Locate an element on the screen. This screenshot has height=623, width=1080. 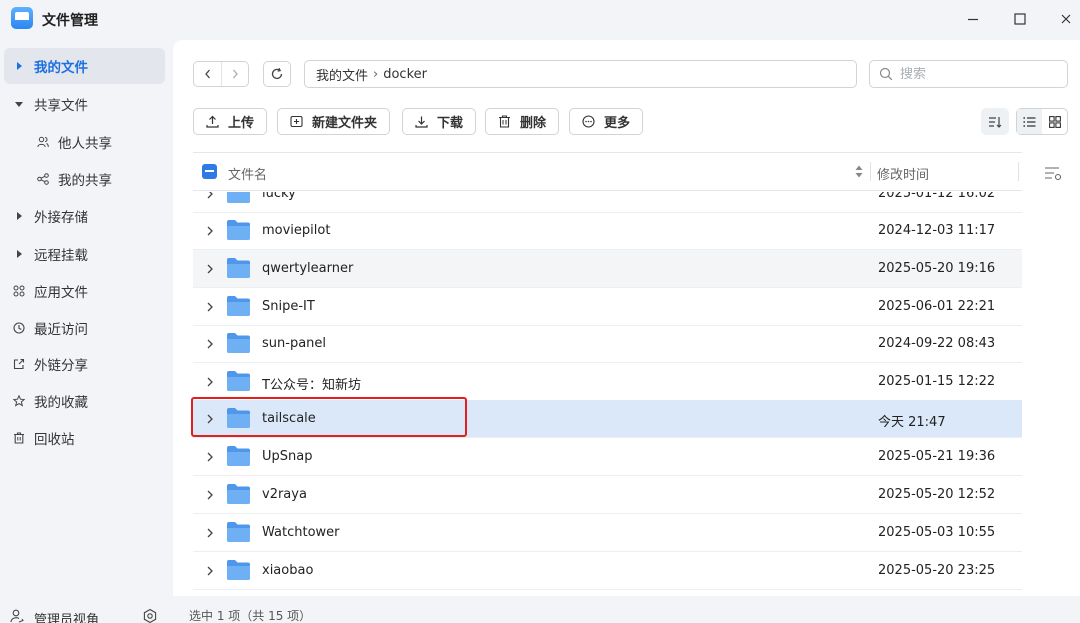
forward-button is located at coordinates (234, 74).